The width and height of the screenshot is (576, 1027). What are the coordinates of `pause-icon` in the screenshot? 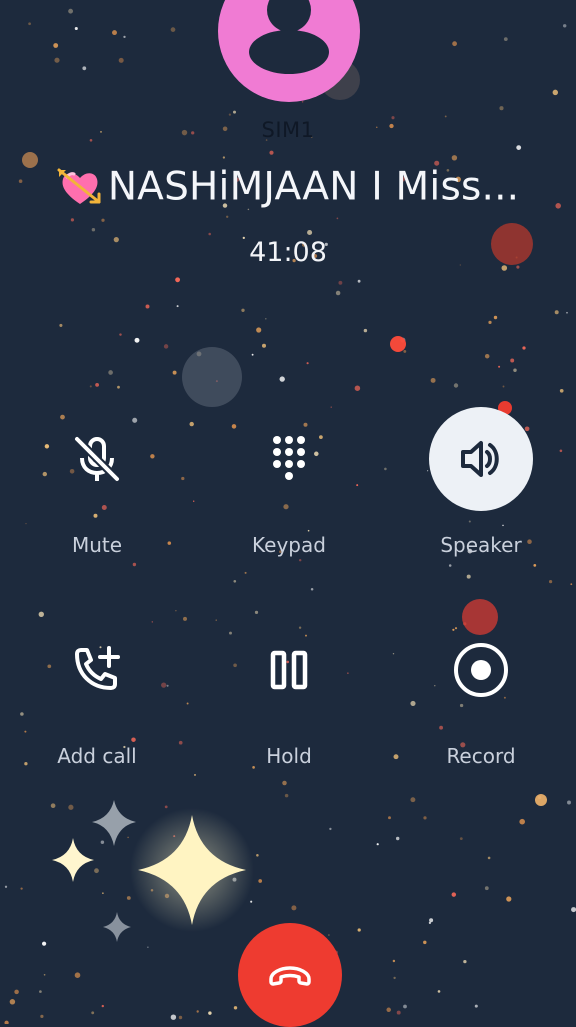 It's located at (289, 670).